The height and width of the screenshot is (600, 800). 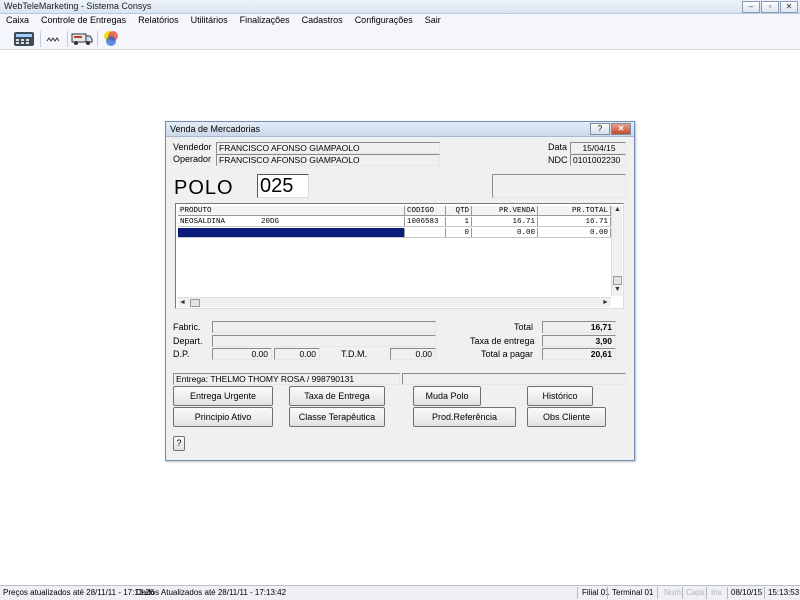 What do you see at coordinates (502, 341) in the screenshot?
I see `taxa-entrega-label: Taxa de entrega` at bounding box center [502, 341].